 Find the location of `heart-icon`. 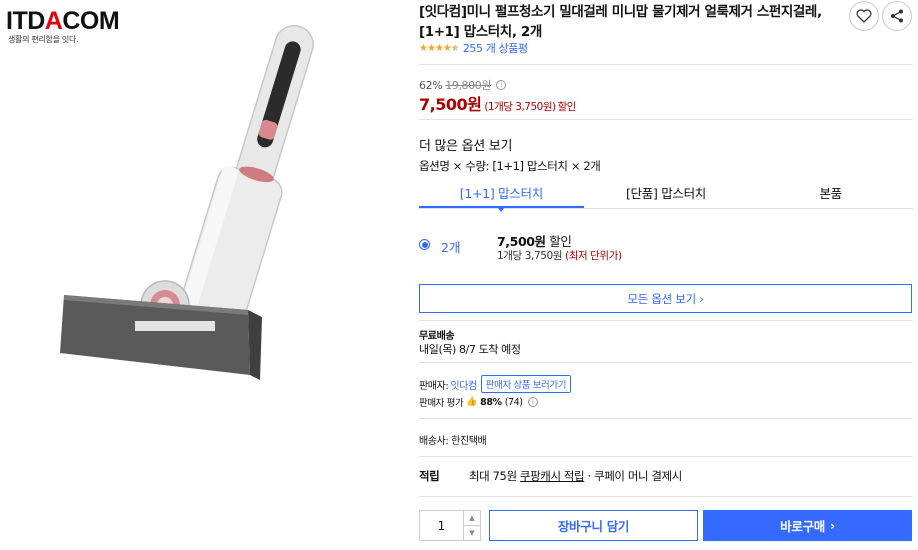

heart-icon is located at coordinates (864, 16).